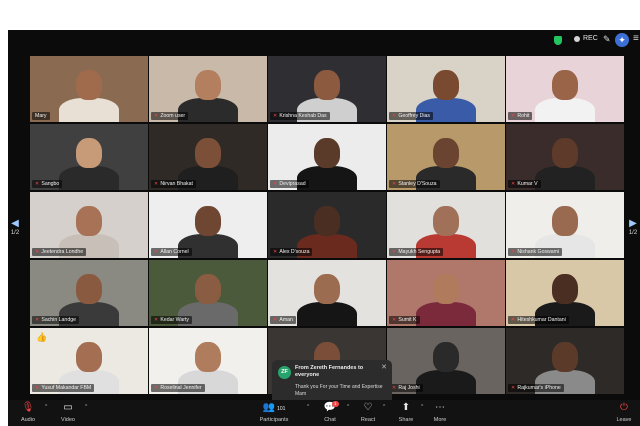  Describe the element at coordinates (327, 89) in the screenshot. I see `participant-tile: ✕ Krishna Keshab Das` at that location.